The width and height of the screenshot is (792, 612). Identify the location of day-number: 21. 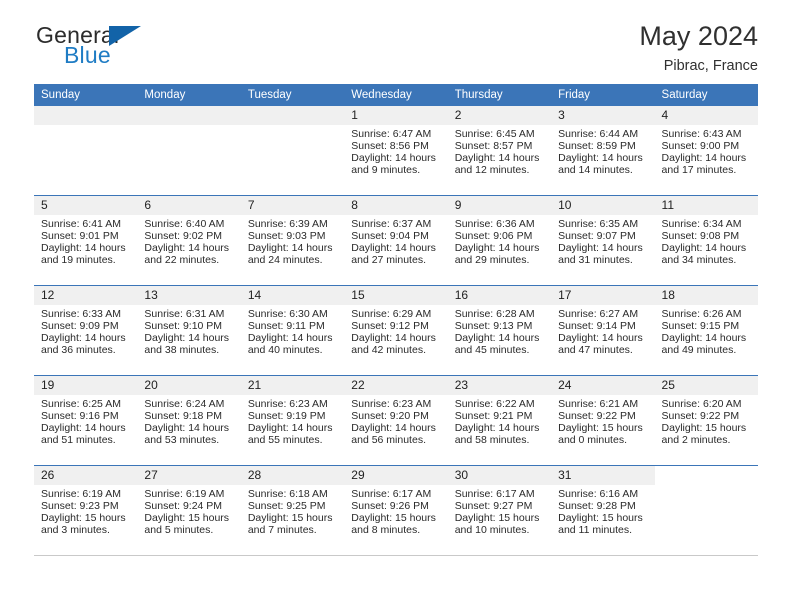
(292, 385).